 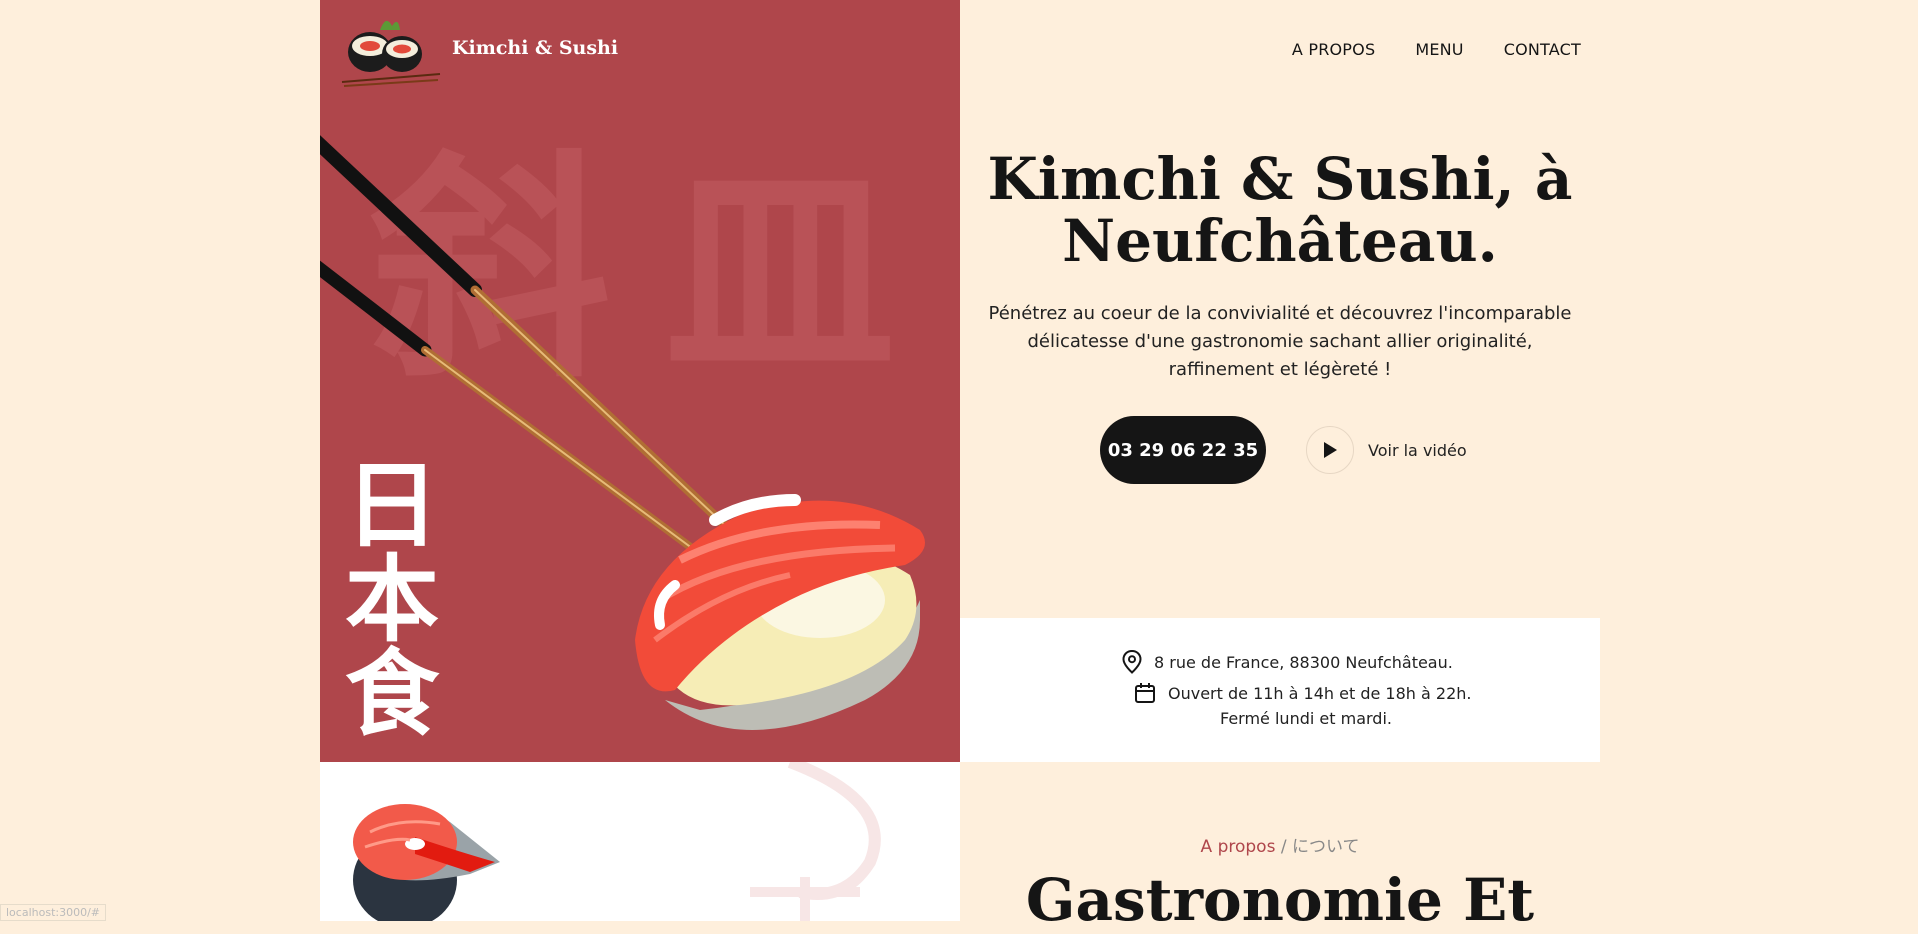 I want to click on watch-video-button: Voir la vidéo, so click(x=1386, y=450).